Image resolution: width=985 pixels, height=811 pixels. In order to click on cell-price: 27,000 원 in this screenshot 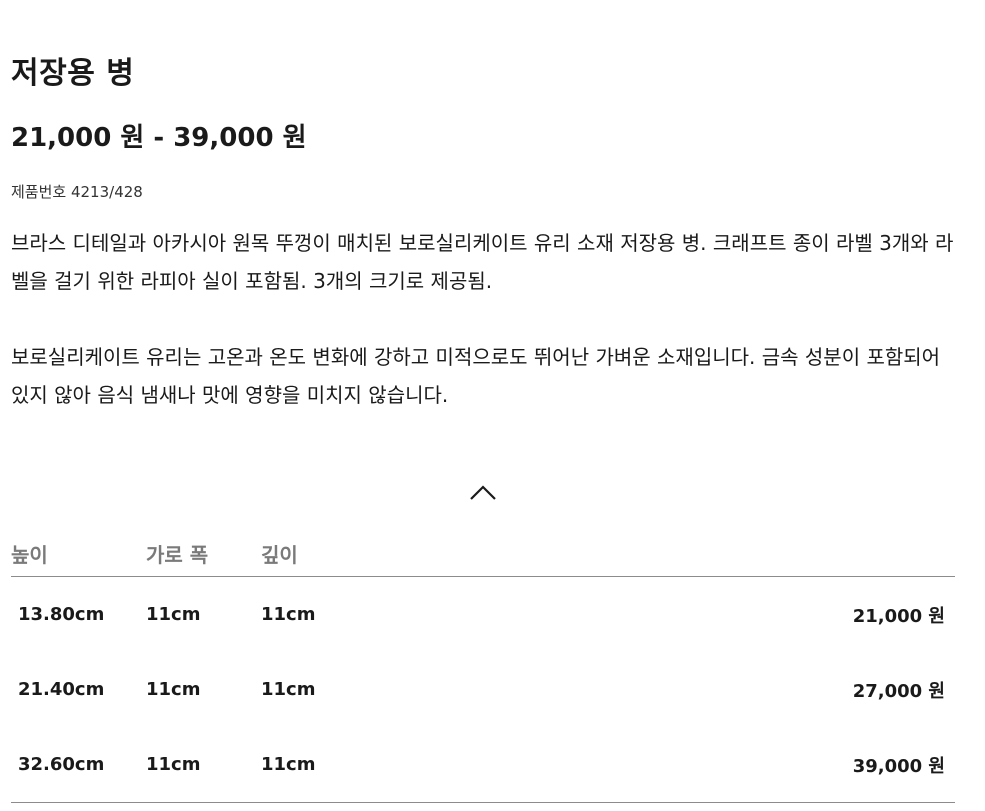, I will do `click(898, 691)`.